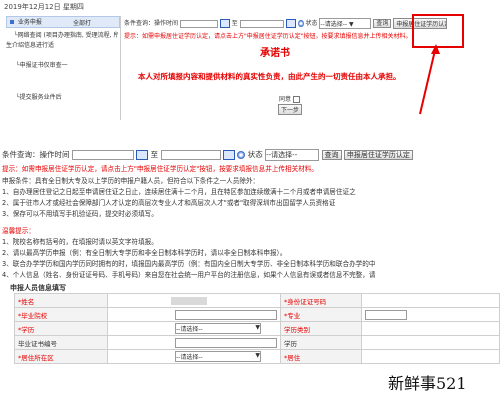  Describe the element at coordinates (292, 155) in the screenshot. I see `status-select: --请选择--` at that location.